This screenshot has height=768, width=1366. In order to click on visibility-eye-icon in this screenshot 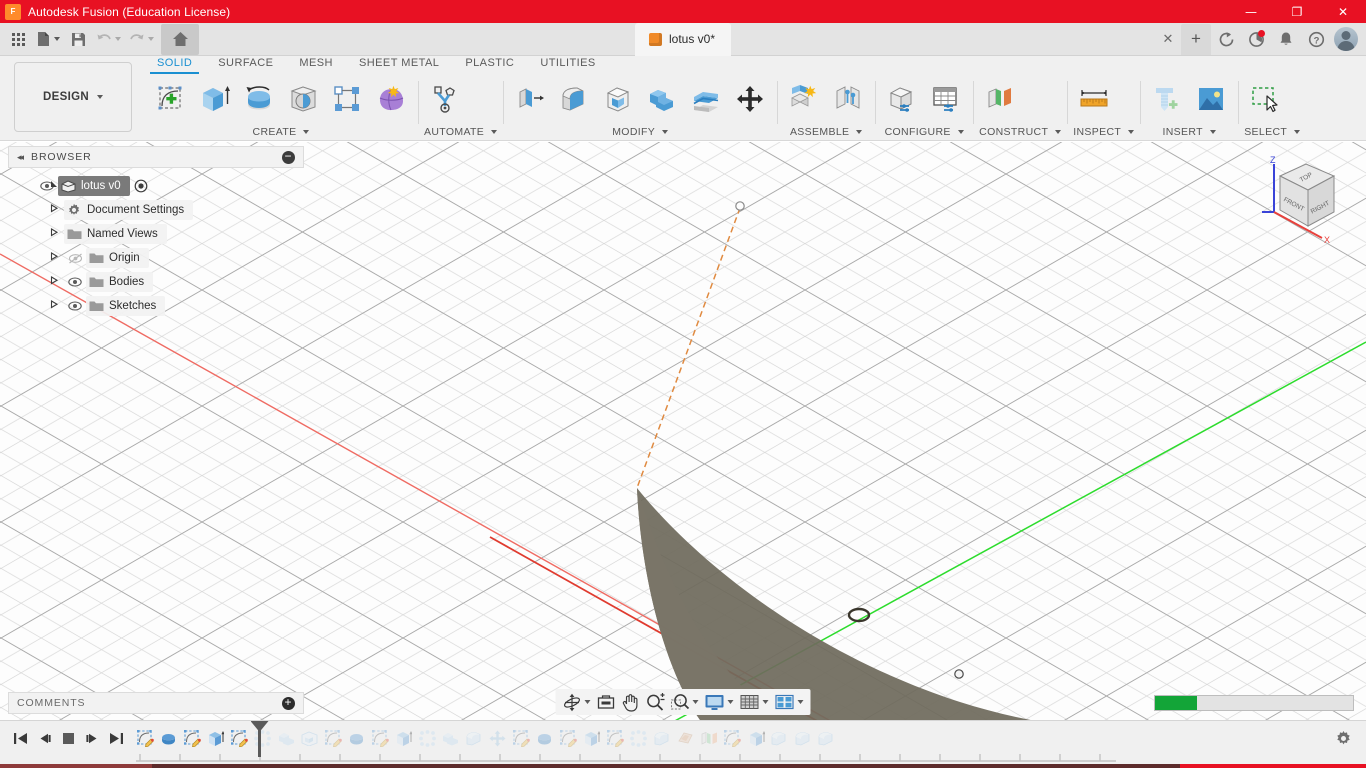, I will do `click(75, 282)`.